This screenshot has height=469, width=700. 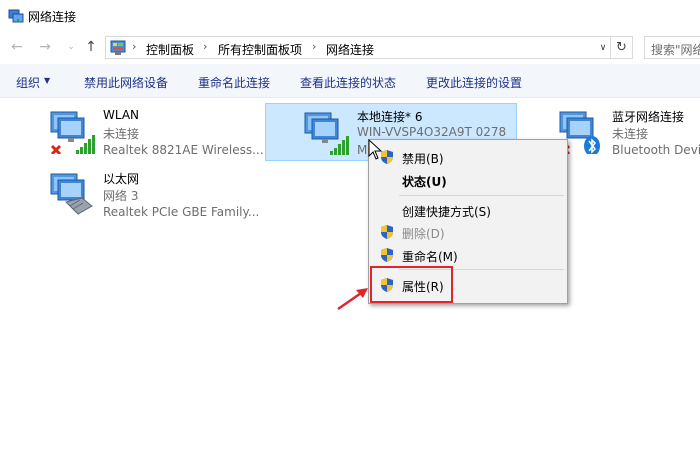 I want to click on rename-connection-button: 重命名此连接, so click(x=234, y=82).